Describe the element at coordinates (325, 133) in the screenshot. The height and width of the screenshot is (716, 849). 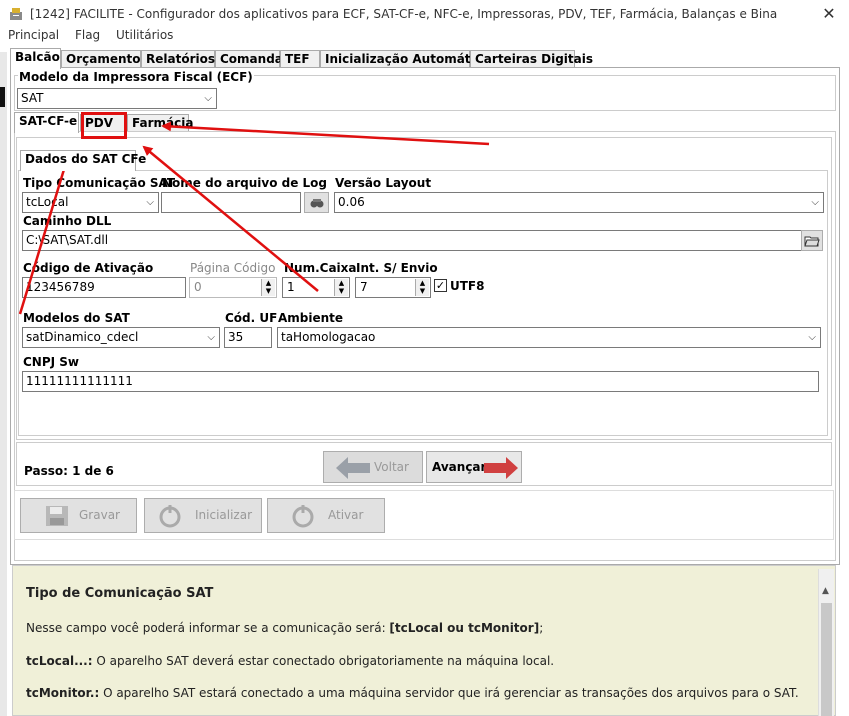
I see `arrow-to-farmacia-tab` at that location.